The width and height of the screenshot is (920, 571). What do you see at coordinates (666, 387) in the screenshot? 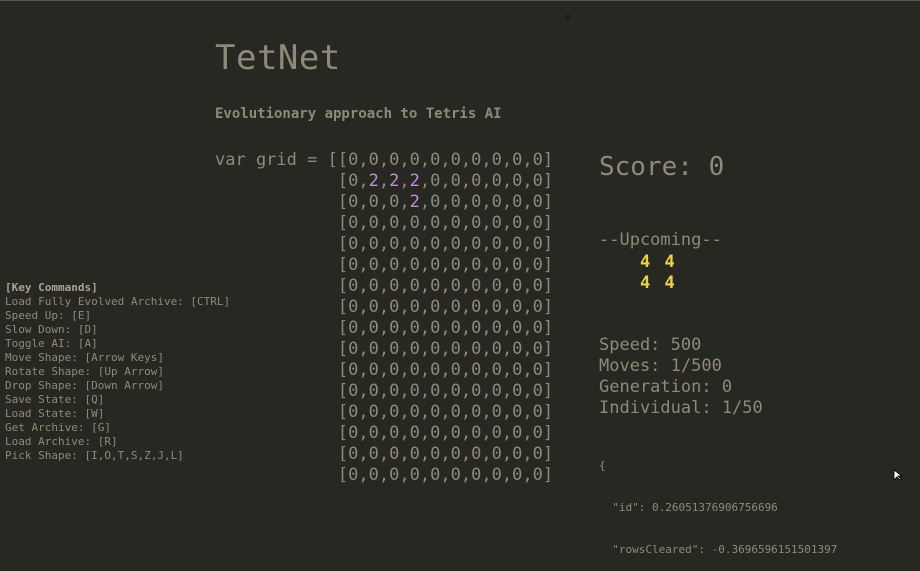
I see `generation-stat: Generation: 0` at bounding box center [666, 387].